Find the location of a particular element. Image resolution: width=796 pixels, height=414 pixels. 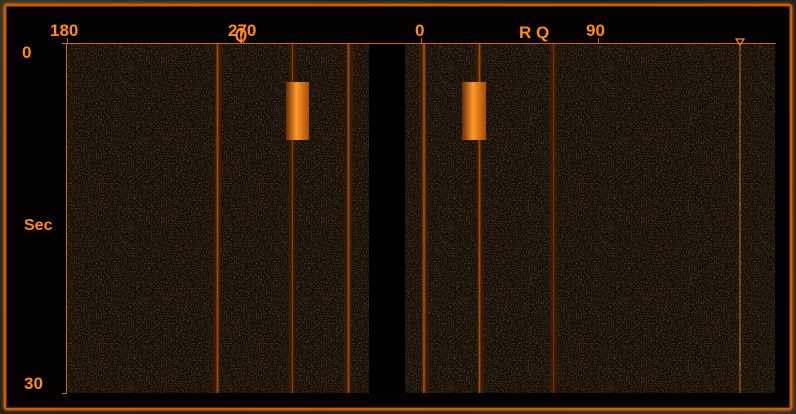

time-label-bottom: 30 is located at coordinates (33, 383).